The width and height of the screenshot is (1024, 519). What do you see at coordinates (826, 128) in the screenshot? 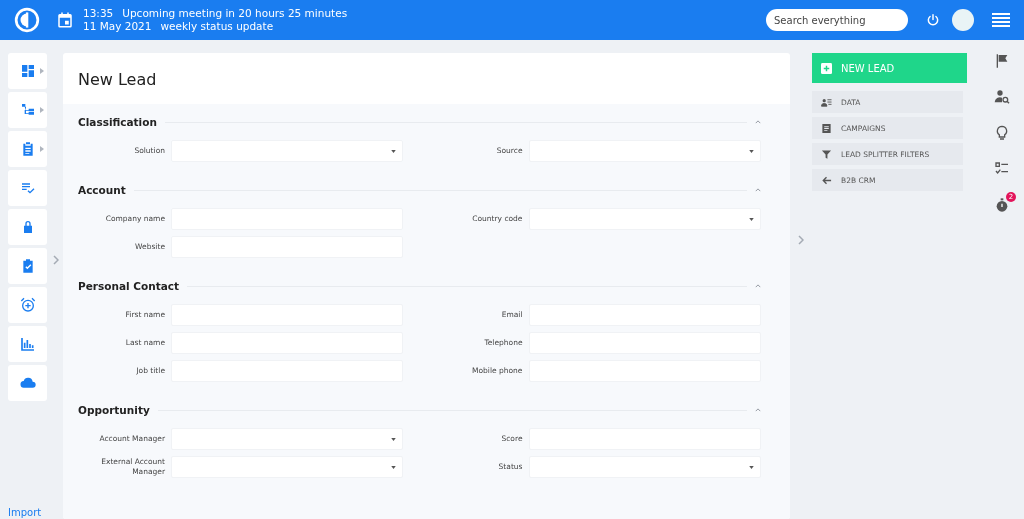
I see `document-icon` at bounding box center [826, 128].